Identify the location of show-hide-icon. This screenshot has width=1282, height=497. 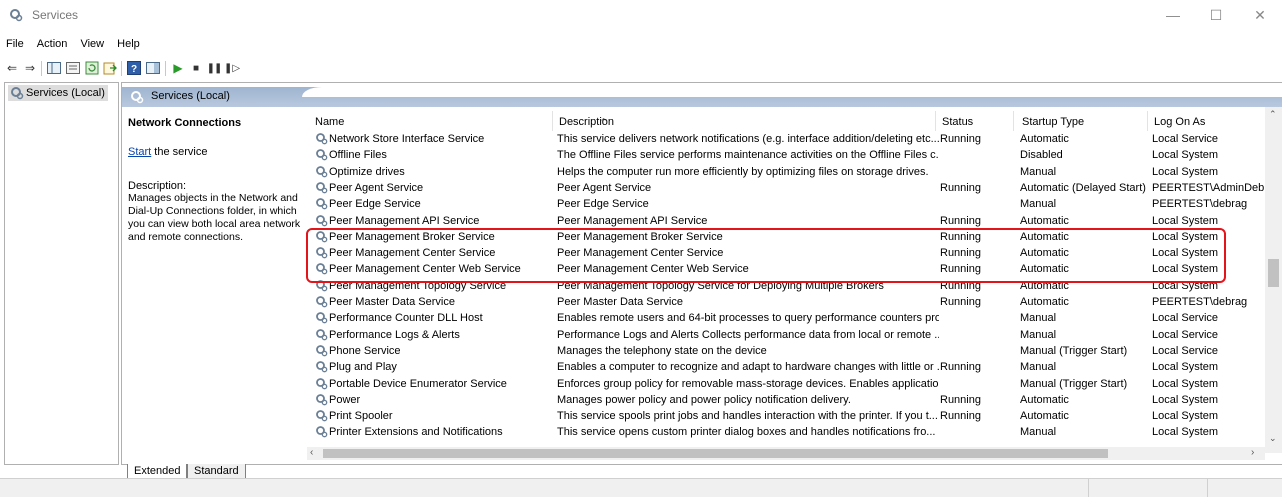
(153, 68).